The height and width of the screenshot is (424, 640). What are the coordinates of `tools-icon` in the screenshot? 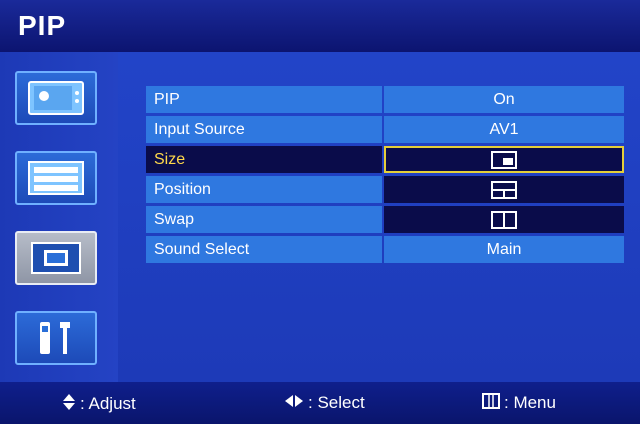 It's located at (56, 338).